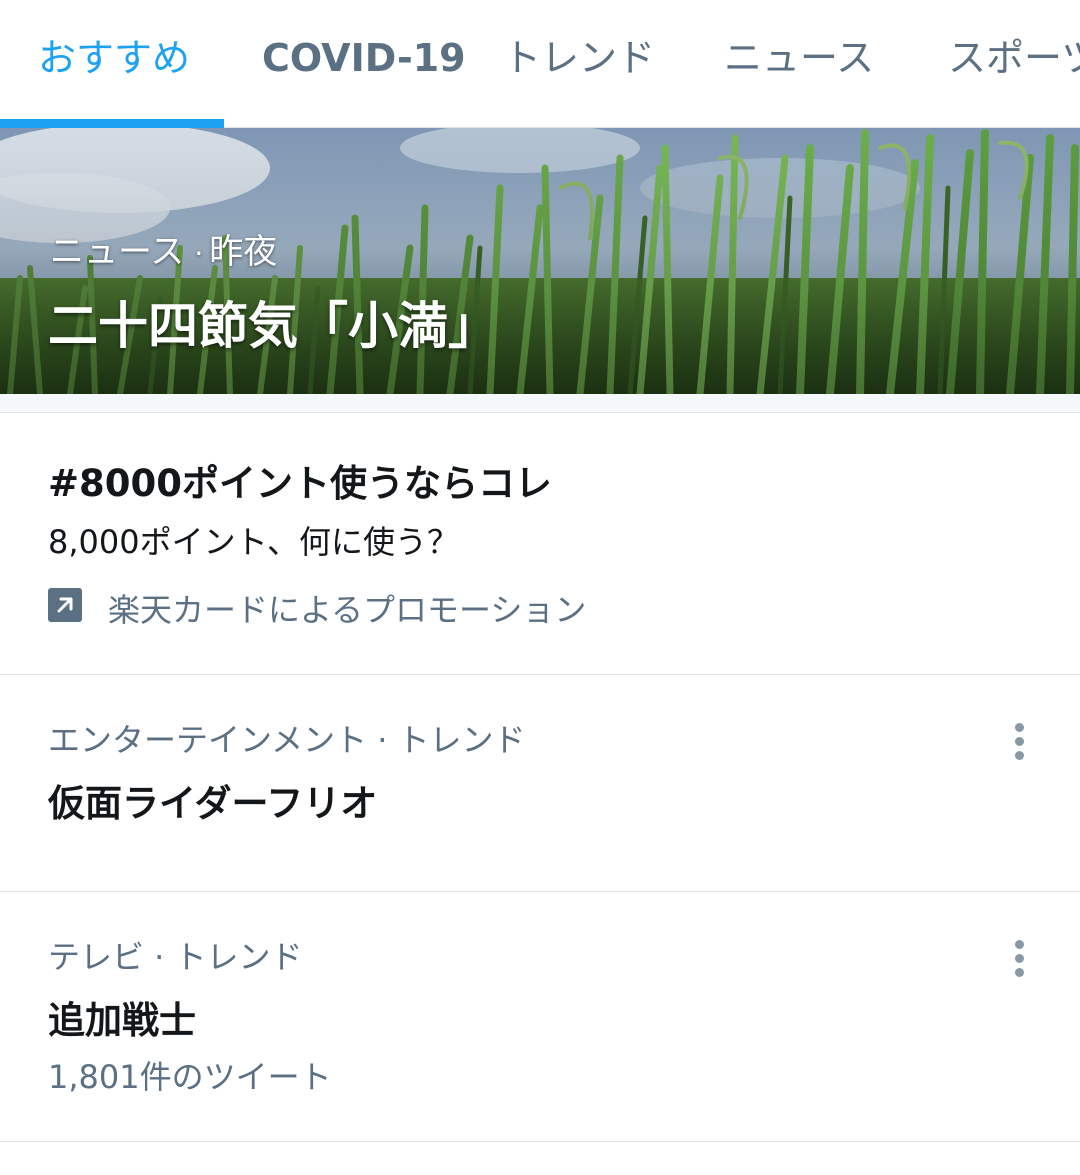 The height and width of the screenshot is (1175, 1080). Describe the element at coordinates (1014, 64) in the screenshot. I see `tab-sports: スポーツ` at that location.